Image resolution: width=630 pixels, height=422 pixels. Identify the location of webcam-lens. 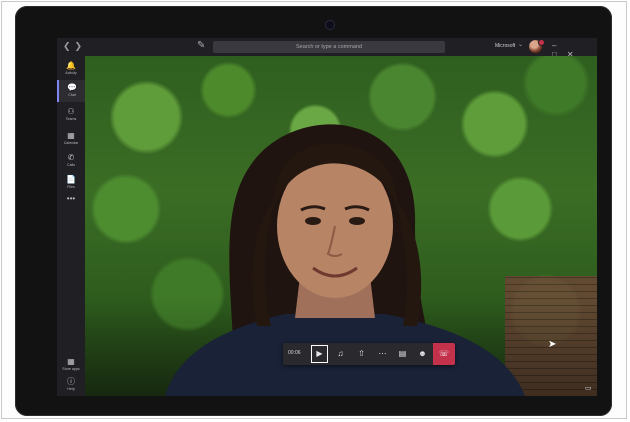
(330, 25).